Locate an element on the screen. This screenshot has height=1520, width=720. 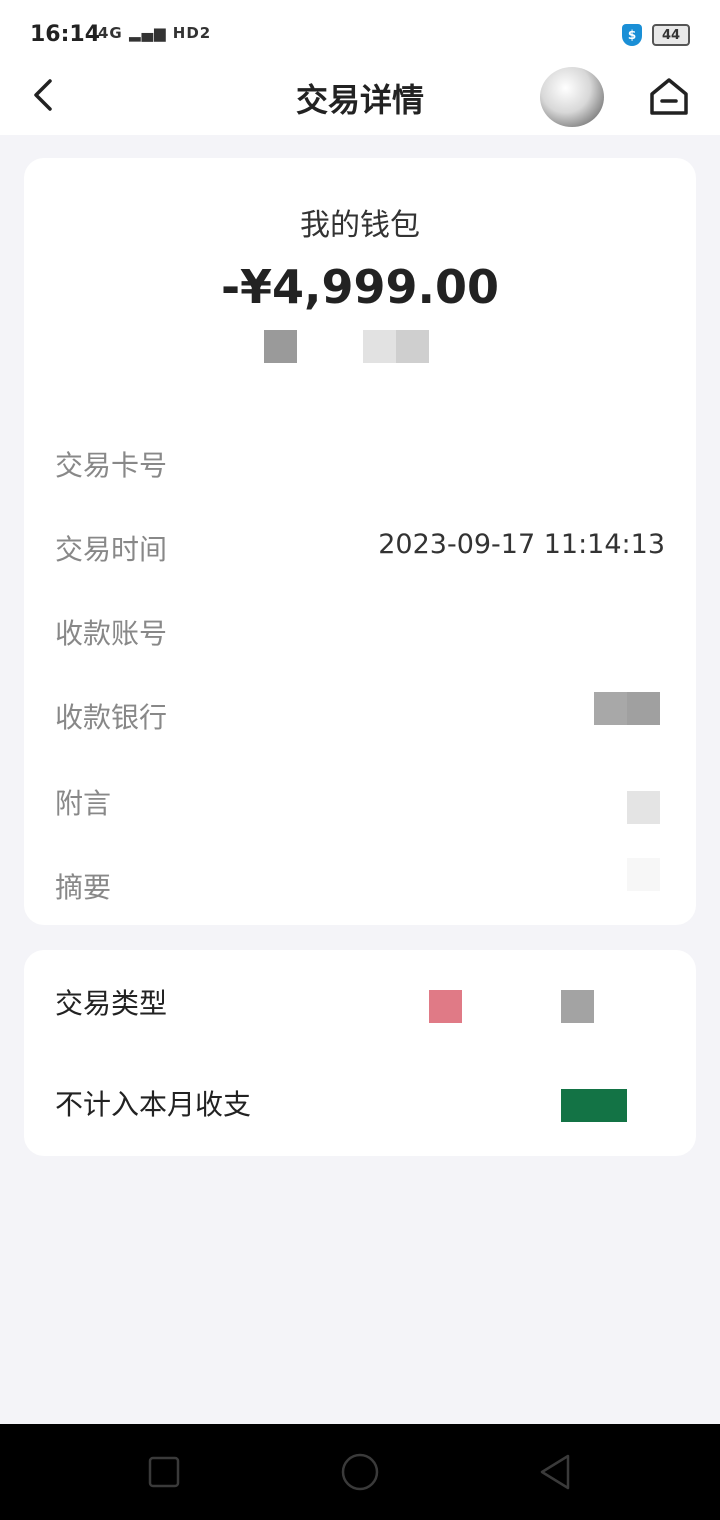
nav-home-button is located at coordinates (360, 1472).